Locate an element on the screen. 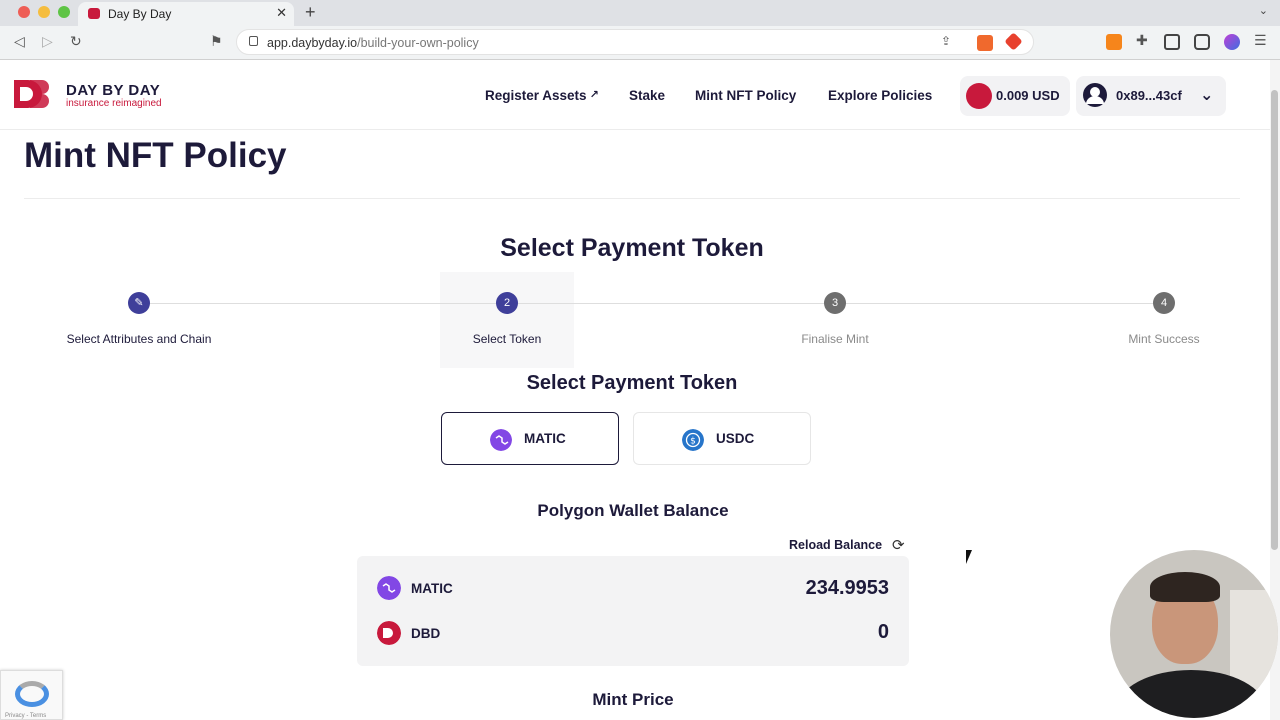 Image resolution: width=1280 pixels, height=720 pixels. webcam-person-hair is located at coordinates (1185, 587).